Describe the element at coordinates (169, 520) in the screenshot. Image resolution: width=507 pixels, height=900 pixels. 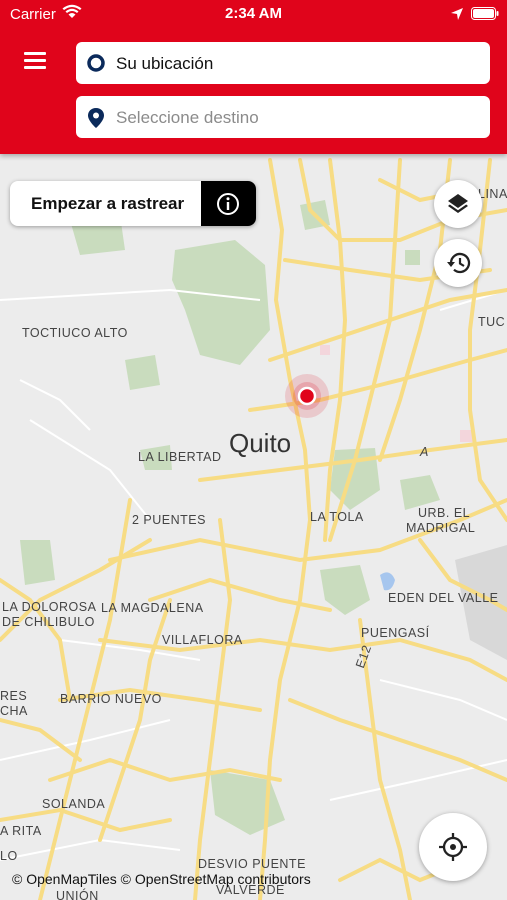
I see `label-2-puentes: 2 PUENTES` at that location.